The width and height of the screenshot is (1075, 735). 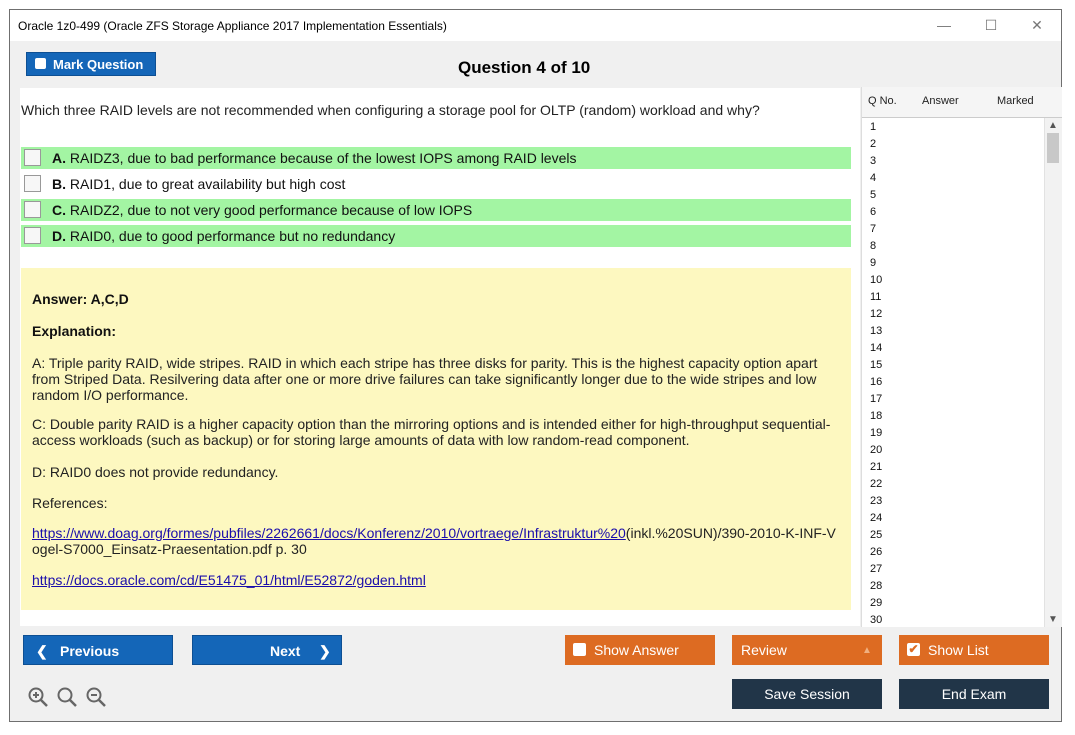 I want to click on question-list-row: 25, so click(x=953, y=535).